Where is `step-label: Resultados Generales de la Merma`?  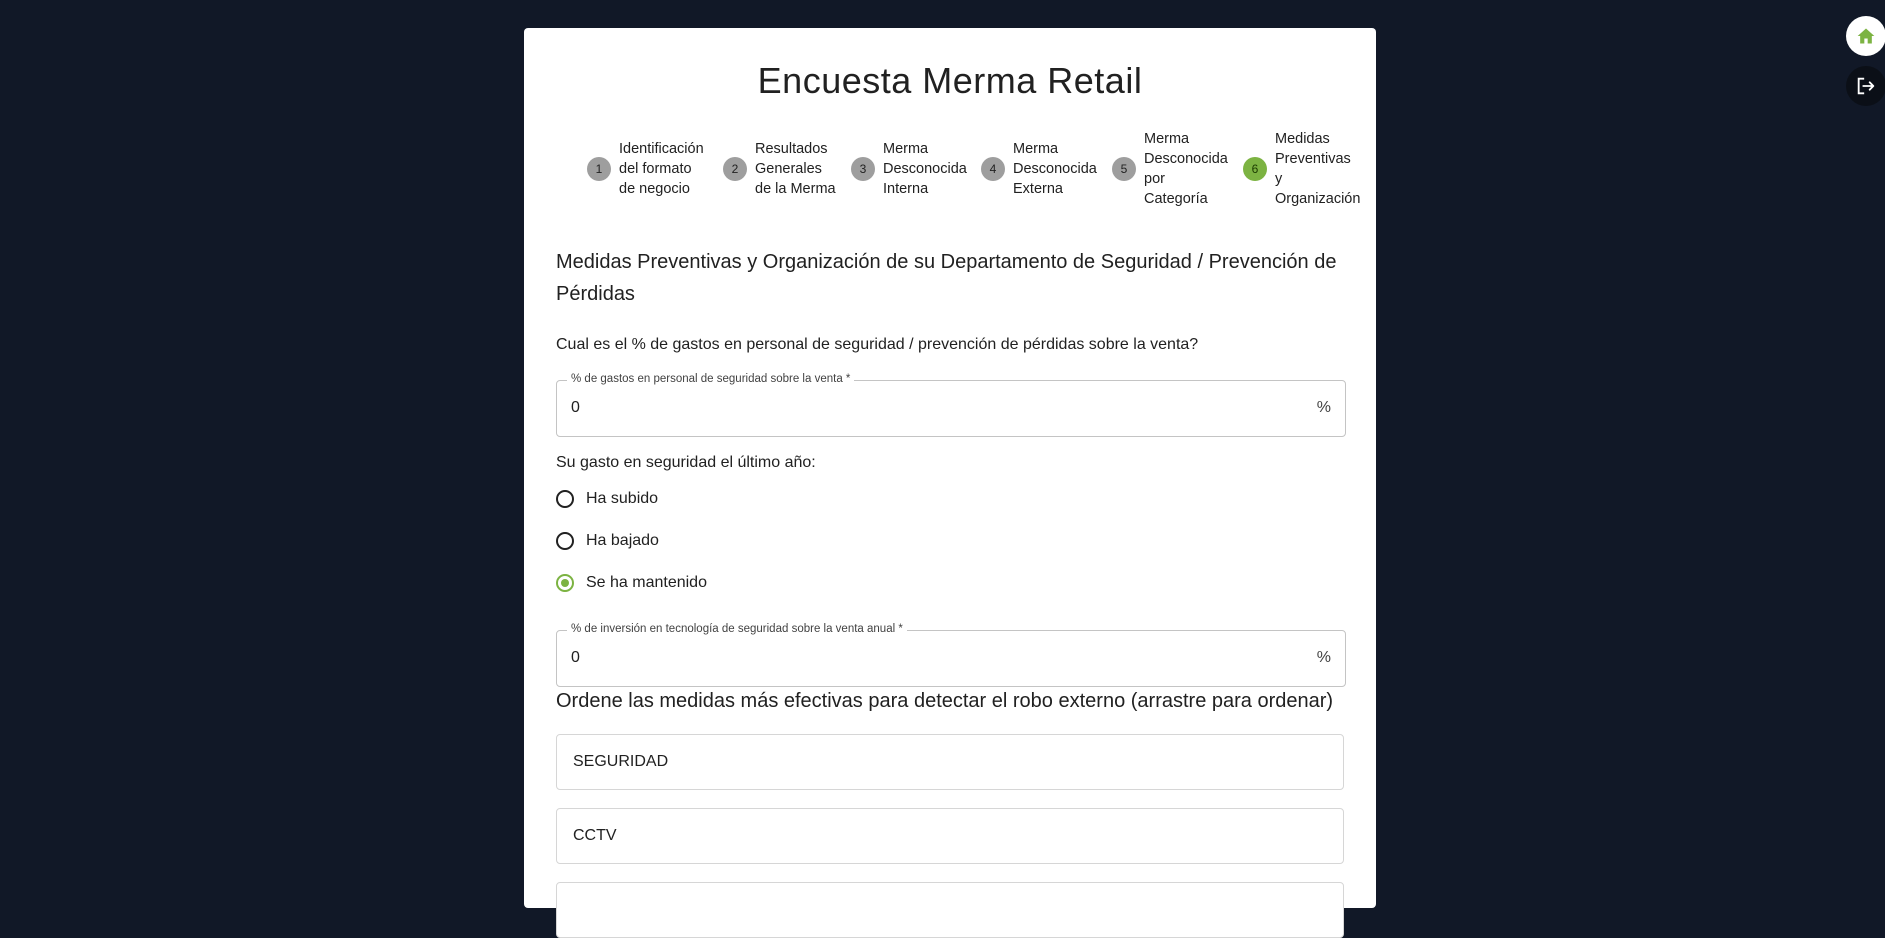
step-label: Resultados Generales de la Merma is located at coordinates (795, 169).